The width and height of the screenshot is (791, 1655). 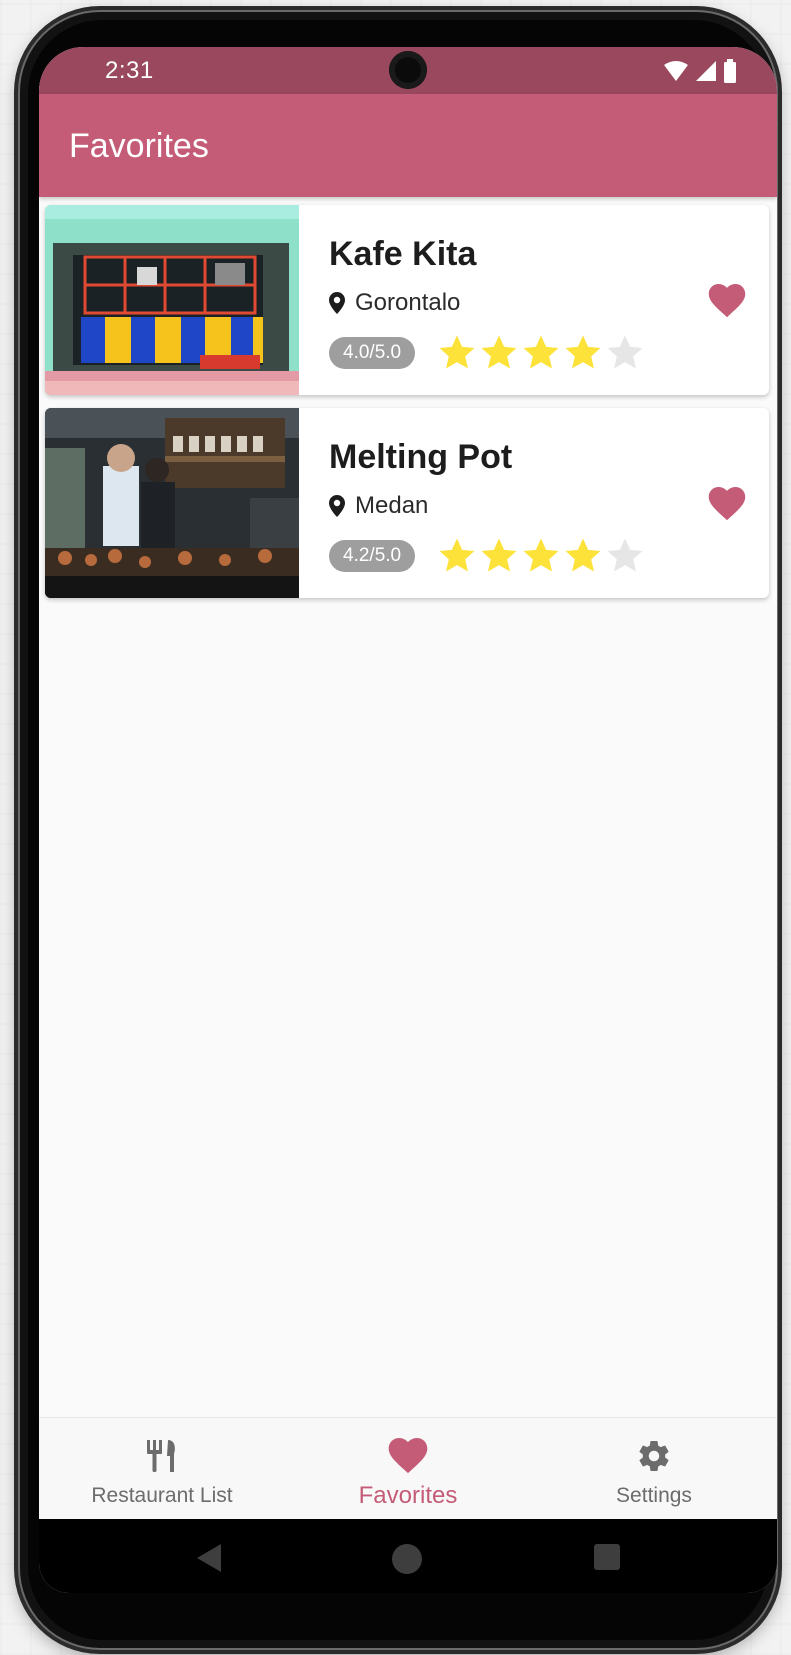 I want to click on restaurant-card: Melting Pot Medan 4.2/5.0, so click(x=407, y=503).